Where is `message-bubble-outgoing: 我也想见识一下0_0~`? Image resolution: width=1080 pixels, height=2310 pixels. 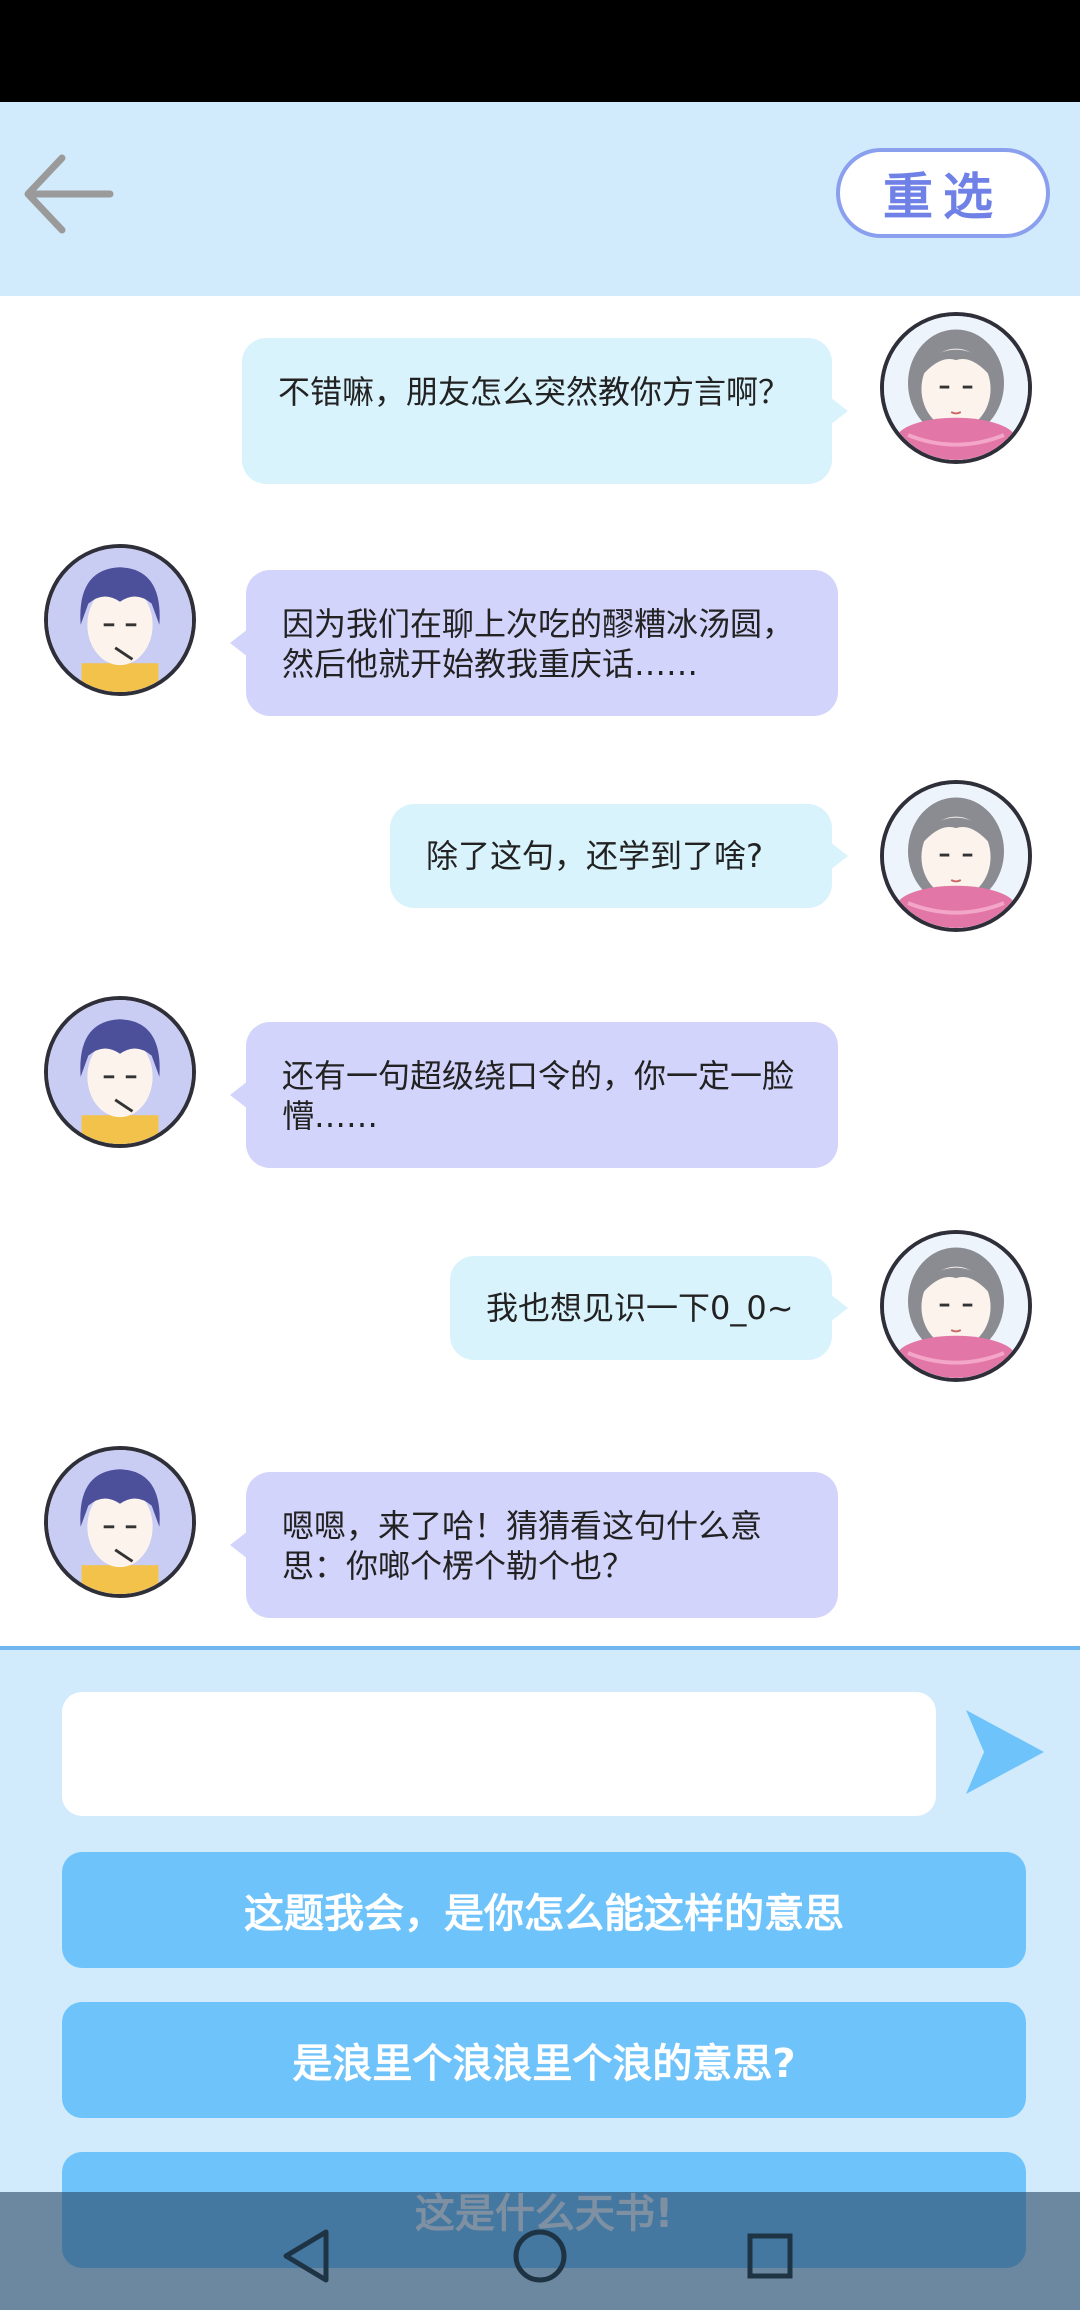 message-bubble-outgoing: 我也想见识一下0_0~ is located at coordinates (649, 1308).